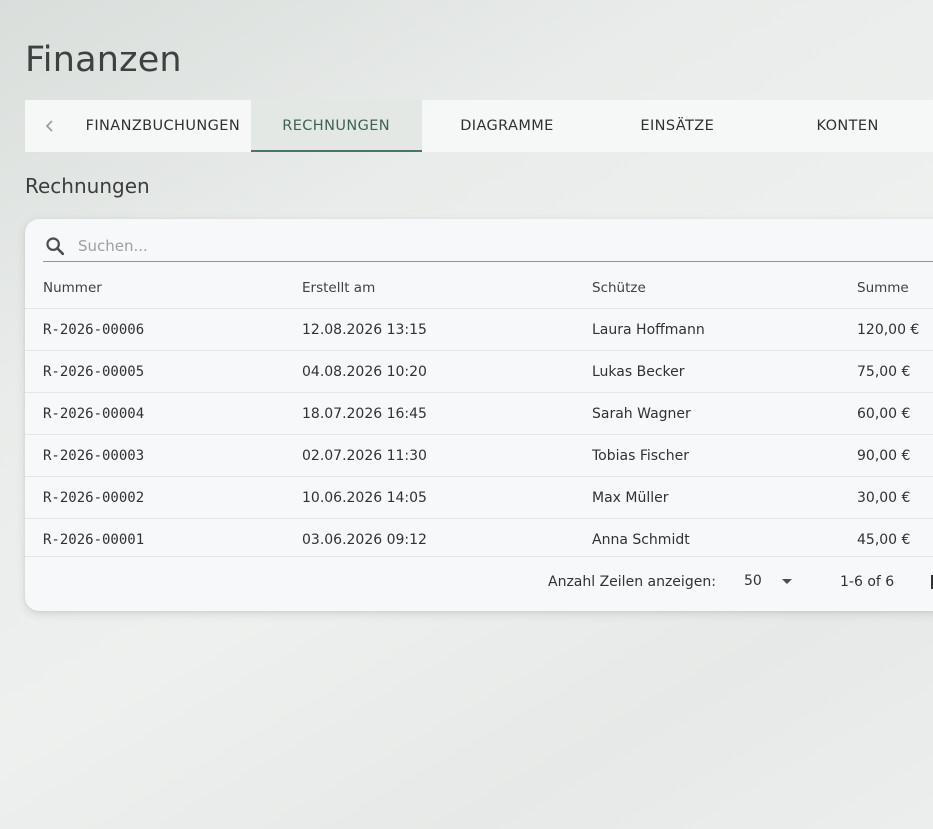  Describe the element at coordinates (724, 371) in the screenshot. I see `cell-schuetze: Lukas Becker` at that location.